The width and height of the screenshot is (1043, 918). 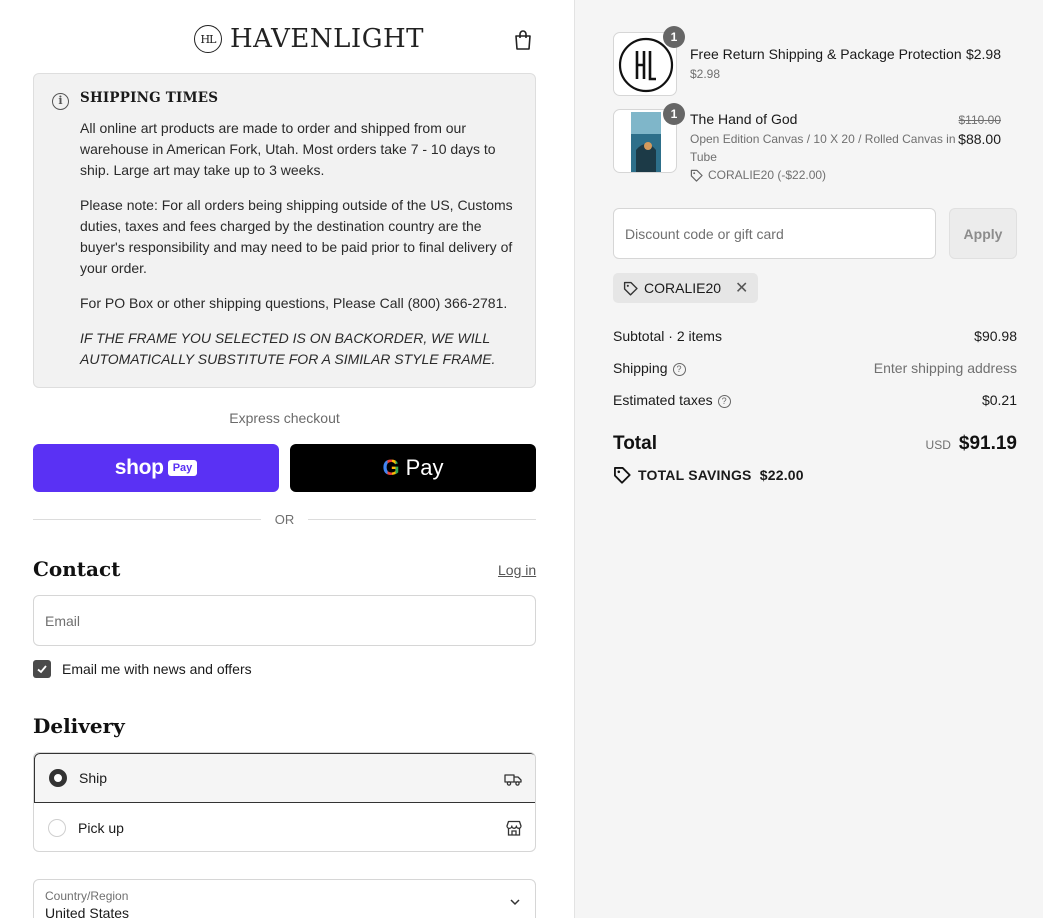 What do you see at coordinates (945, 368) in the screenshot?
I see `shipping-value: Enter shipping address` at bounding box center [945, 368].